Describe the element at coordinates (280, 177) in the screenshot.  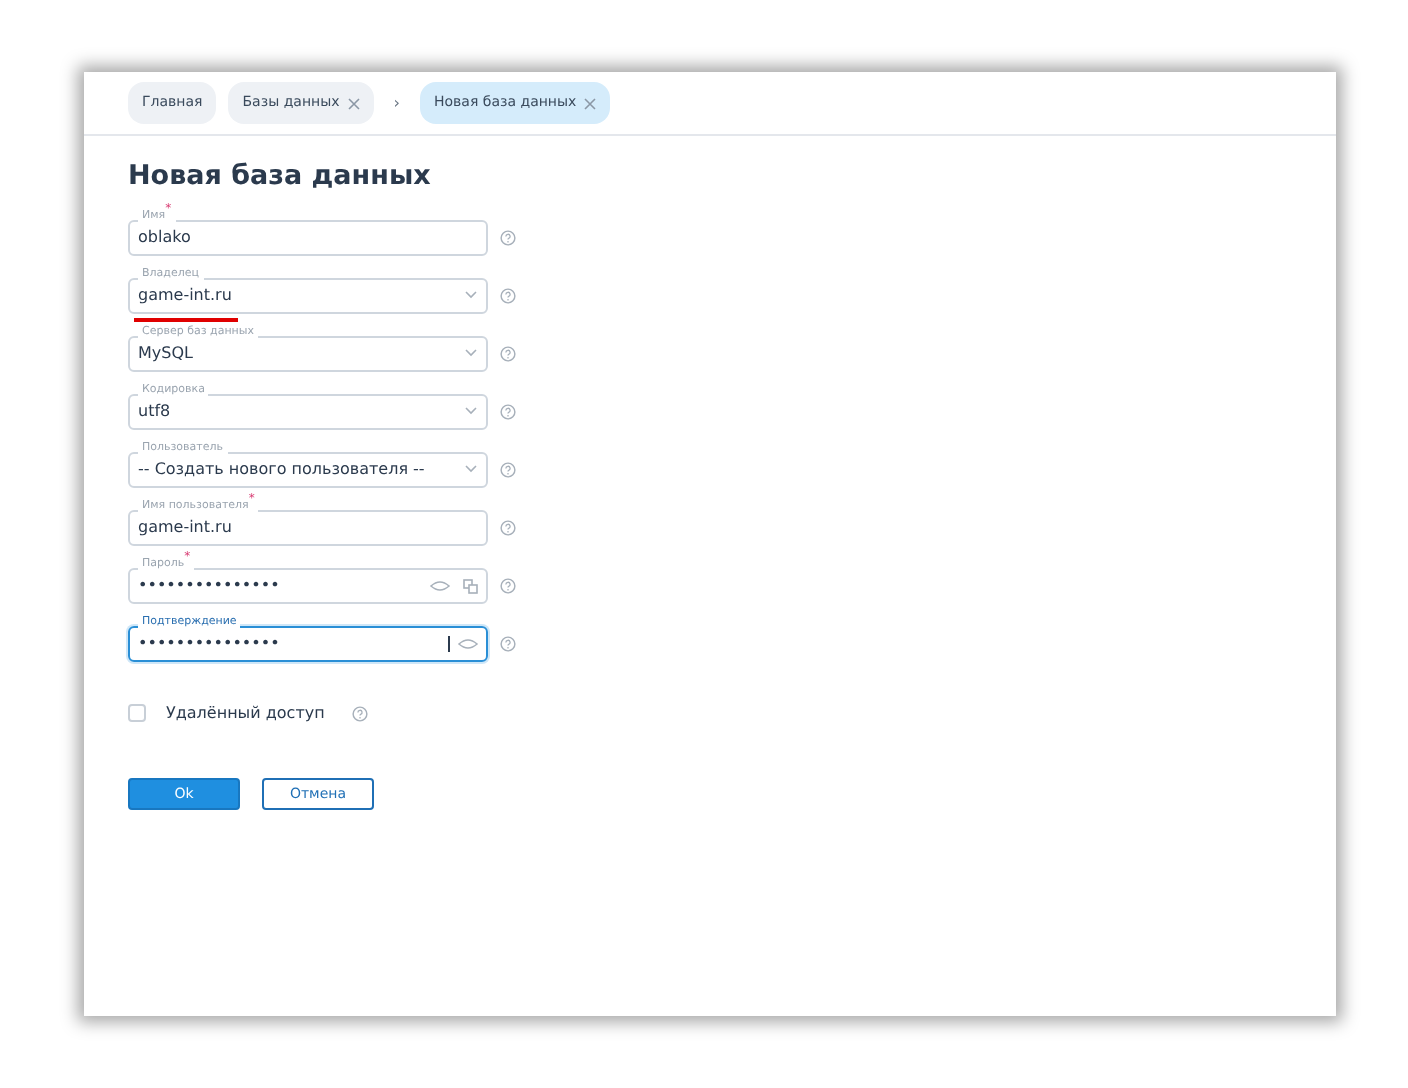
I see `page-title: Новая база данных` at that location.